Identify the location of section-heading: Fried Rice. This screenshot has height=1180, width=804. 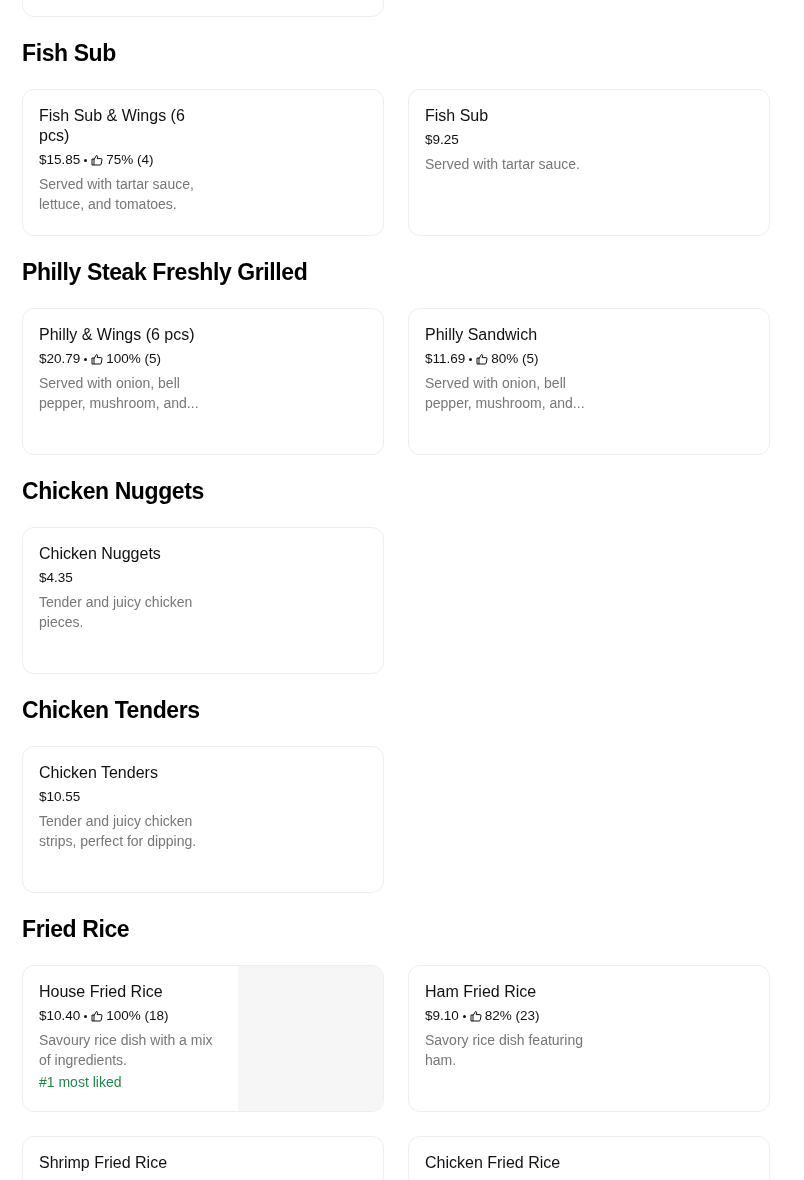
(76, 929).